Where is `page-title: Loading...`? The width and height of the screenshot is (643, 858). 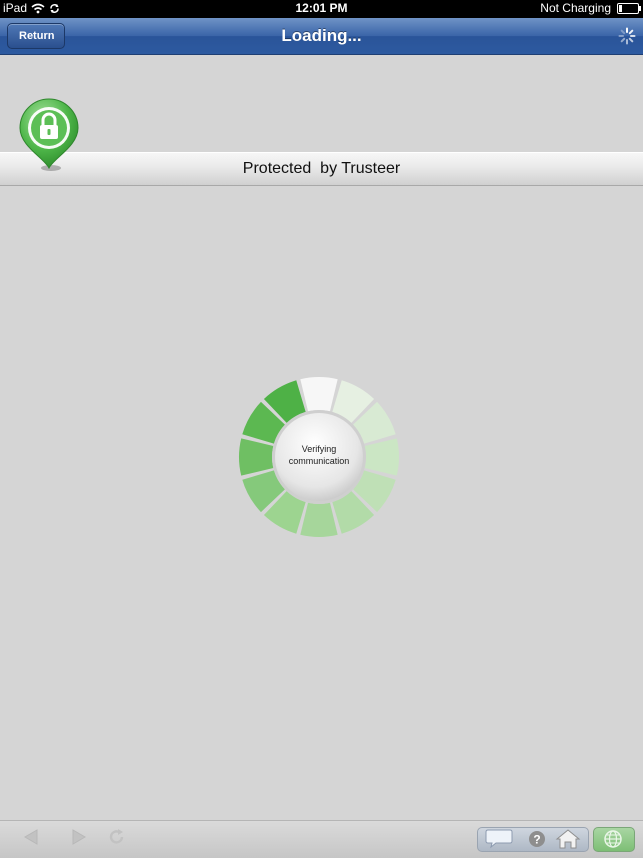
page-title: Loading... is located at coordinates (321, 35).